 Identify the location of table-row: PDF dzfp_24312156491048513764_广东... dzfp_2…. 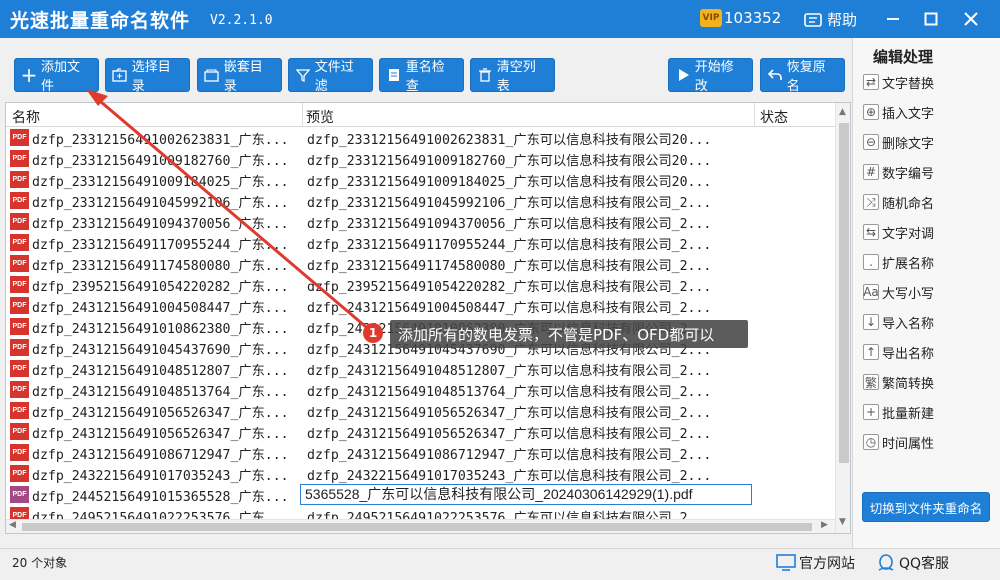
(421, 389).